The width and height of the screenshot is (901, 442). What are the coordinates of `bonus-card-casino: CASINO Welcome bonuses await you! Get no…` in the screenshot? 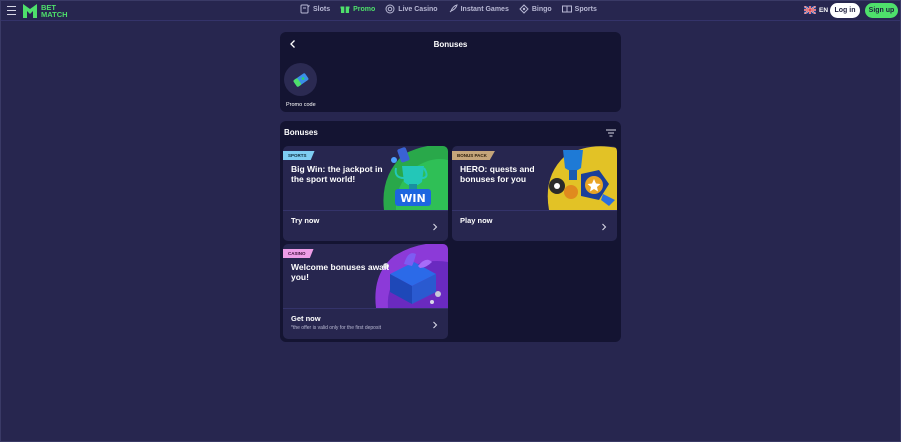 It's located at (365, 291).